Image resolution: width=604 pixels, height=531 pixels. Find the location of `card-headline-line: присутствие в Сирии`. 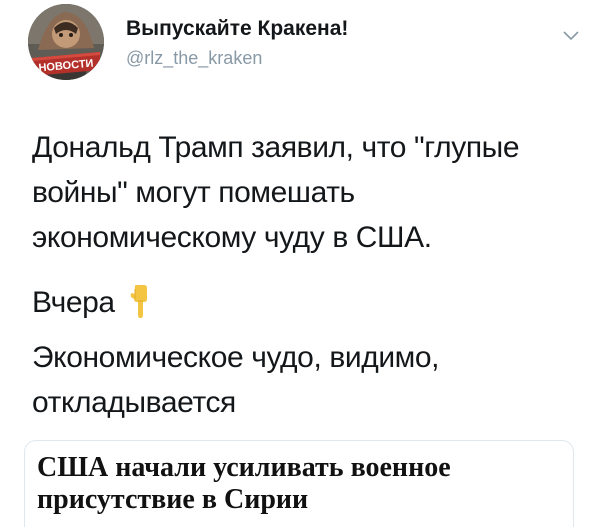

card-headline-line: присутствие в Сирии is located at coordinates (173, 499).